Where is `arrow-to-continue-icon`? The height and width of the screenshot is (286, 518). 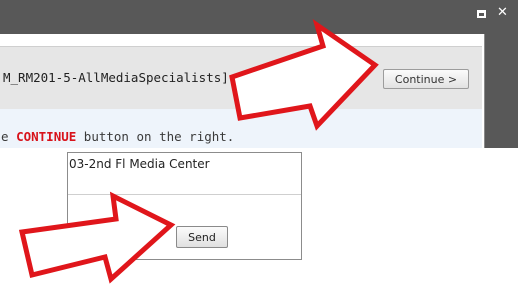 arrow-to-continue-icon is located at coordinates (304, 74).